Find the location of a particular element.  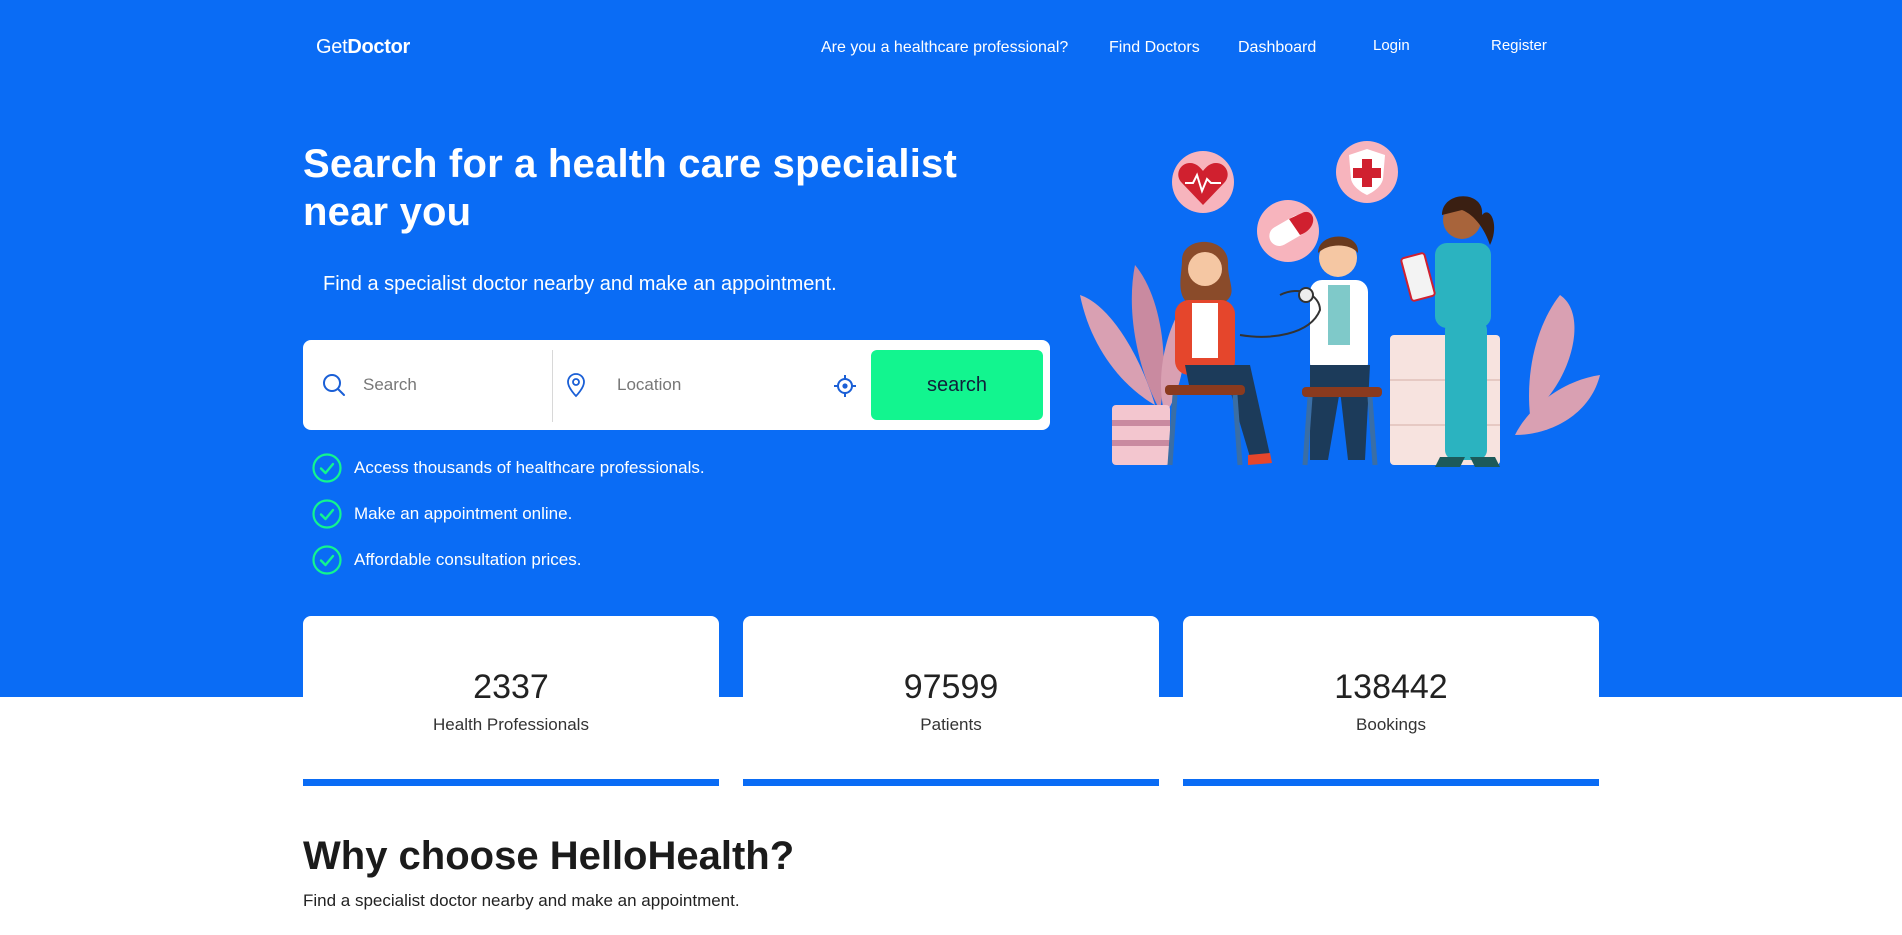

patient-figure is located at coordinates (1218, 353).